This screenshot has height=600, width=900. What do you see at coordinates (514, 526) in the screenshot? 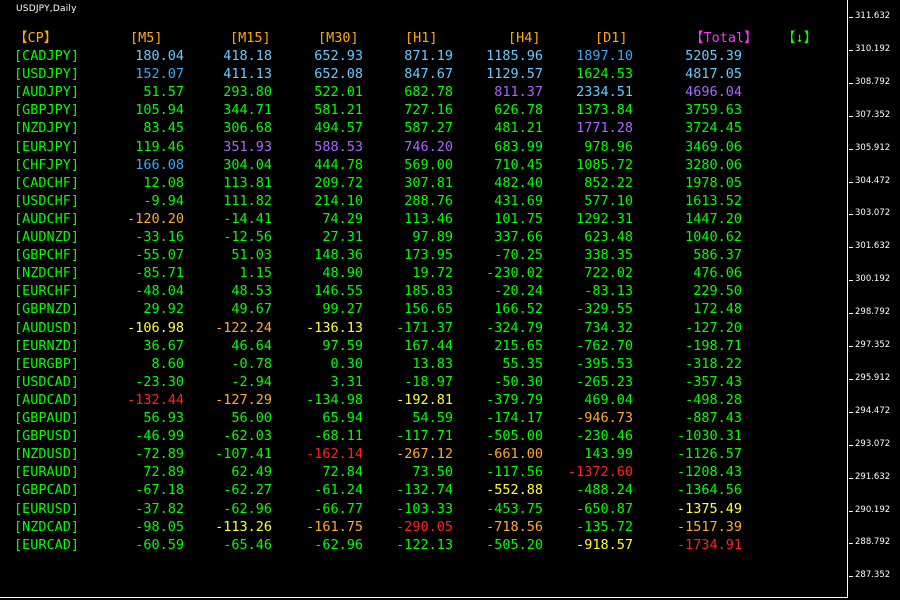
I see `timeframe-value: -718.56` at bounding box center [514, 526].